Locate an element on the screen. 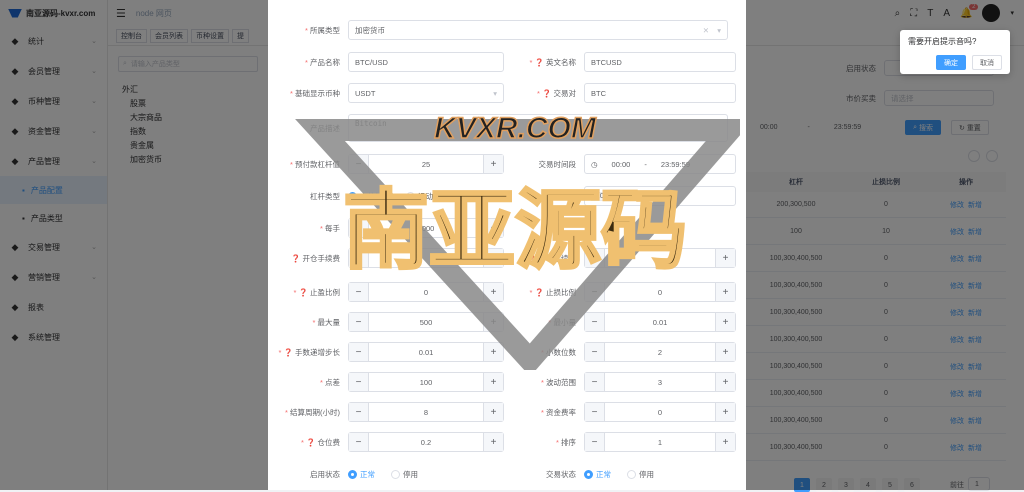 This screenshot has height=492, width=1024. margin-label: * ❓ 仓位费 is located at coordinates (320, 442).